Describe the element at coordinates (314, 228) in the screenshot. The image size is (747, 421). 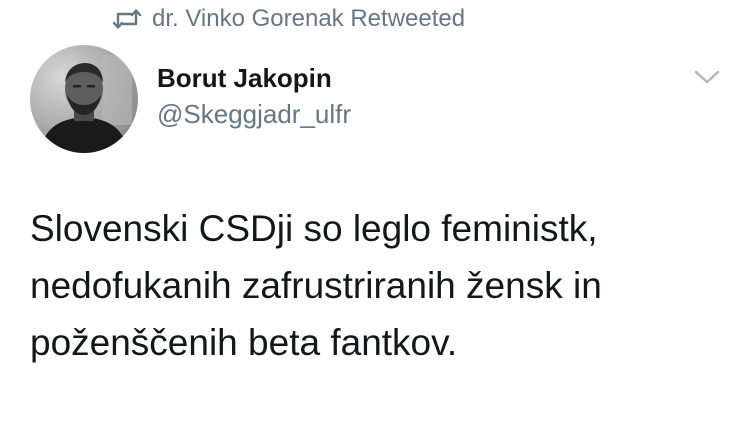
I see `tweet-text-line: Slovenski CSDji so leglo feministk,` at that location.